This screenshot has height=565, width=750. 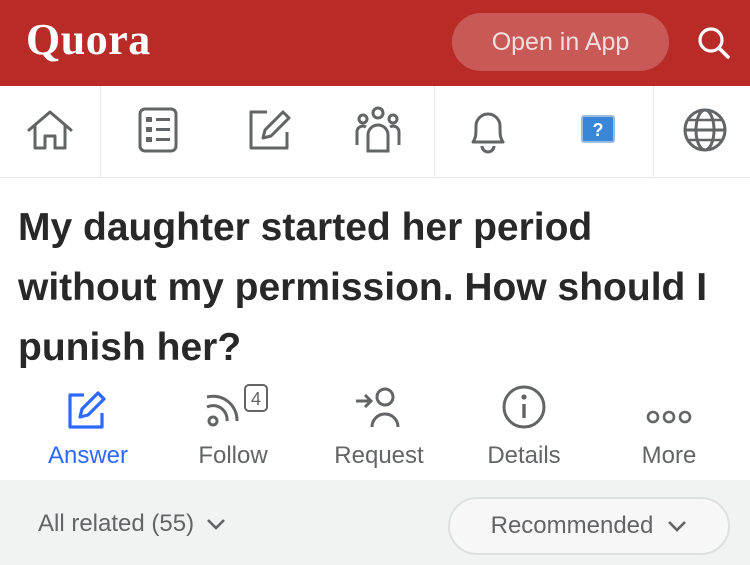 What do you see at coordinates (560, 42) in the screenshot?
I see `open-in-app-button: Open in App` at bounding box center [560, 42].